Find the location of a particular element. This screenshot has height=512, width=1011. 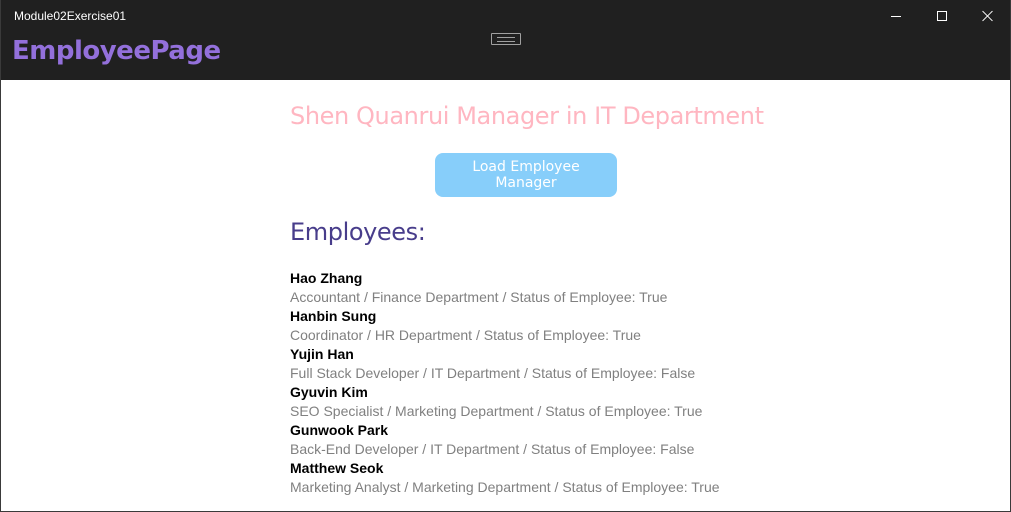

close-button is located at coordinates (987, 16).